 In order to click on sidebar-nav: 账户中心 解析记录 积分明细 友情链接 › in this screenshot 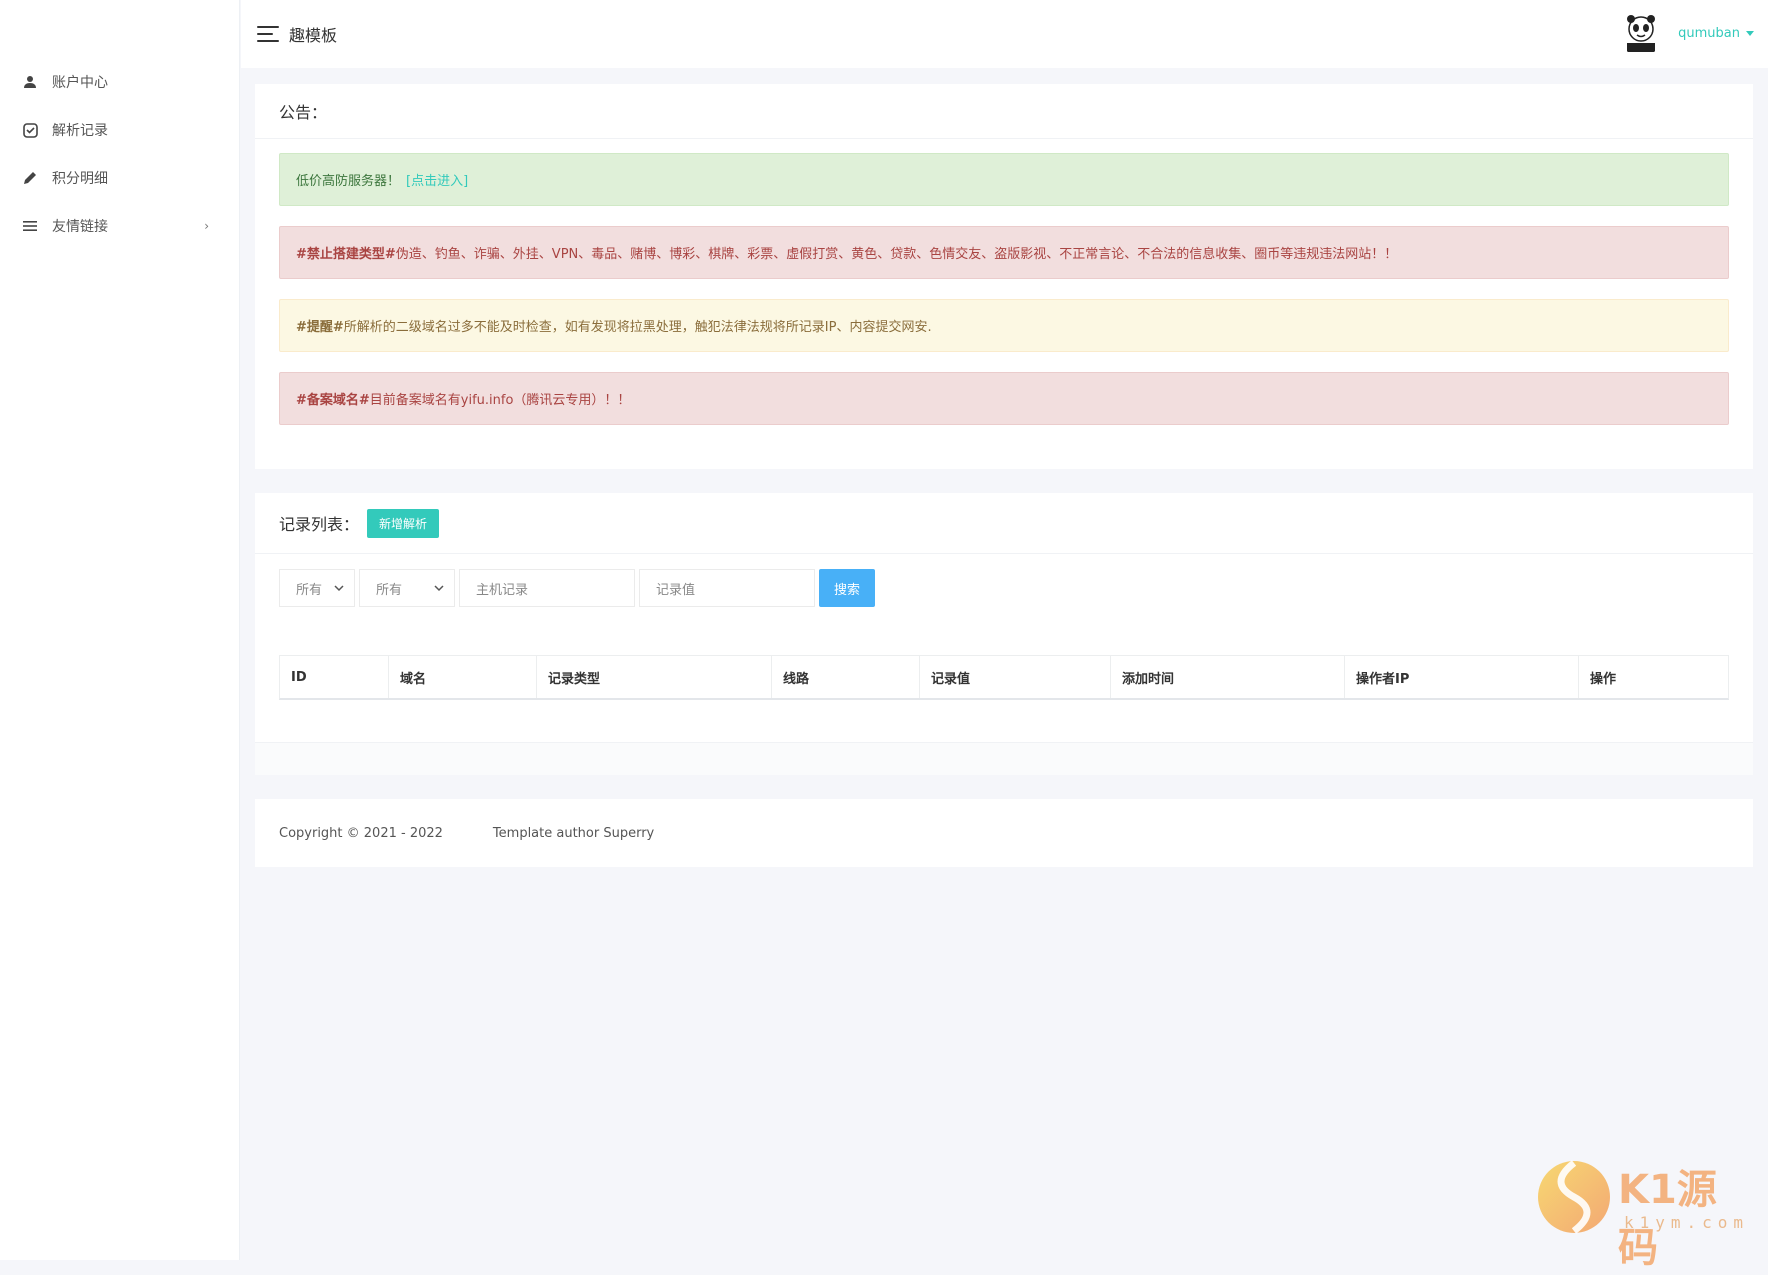, I will do `click(119, 125)`.